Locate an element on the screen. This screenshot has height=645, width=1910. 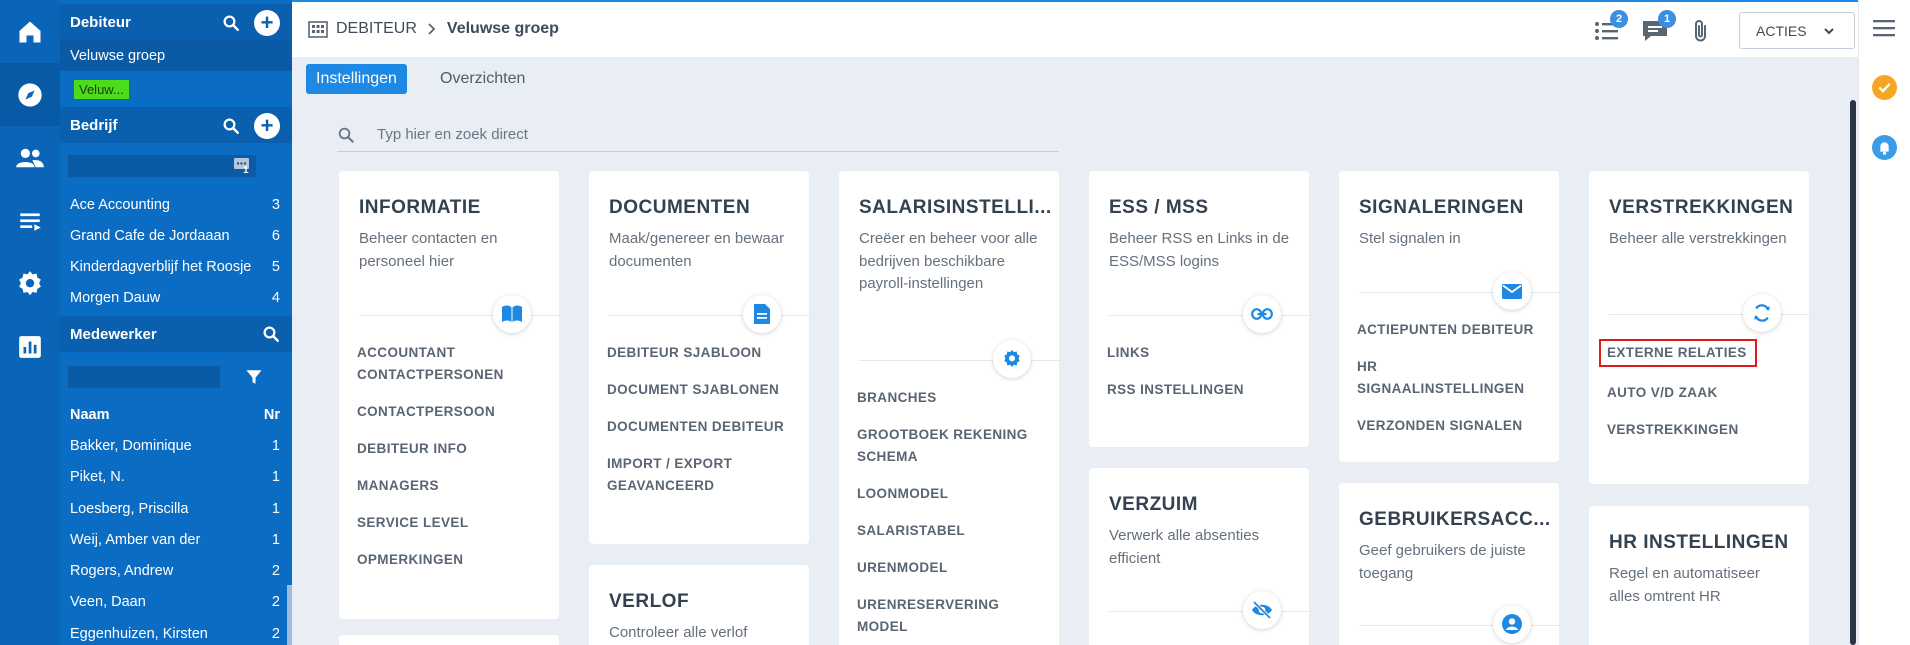
search-input is located at coordinates (677, 134).